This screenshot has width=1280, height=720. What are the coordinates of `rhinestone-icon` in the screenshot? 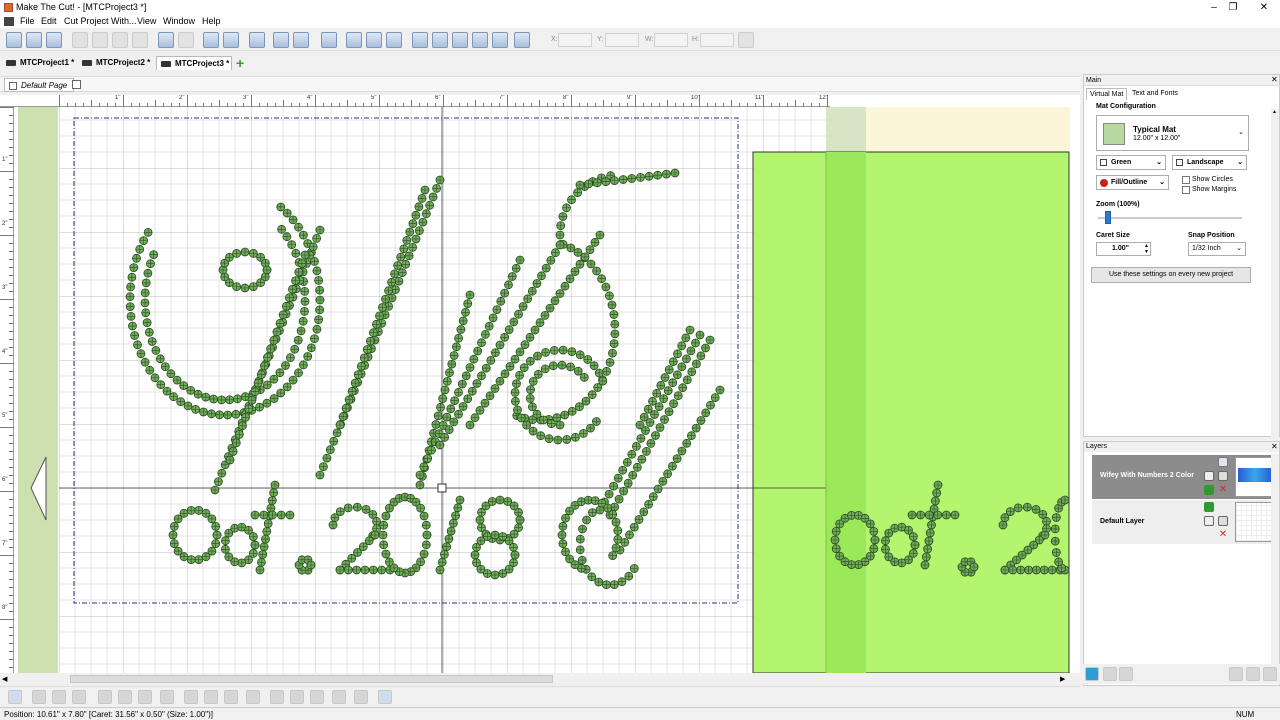 It's located at (339, 697).